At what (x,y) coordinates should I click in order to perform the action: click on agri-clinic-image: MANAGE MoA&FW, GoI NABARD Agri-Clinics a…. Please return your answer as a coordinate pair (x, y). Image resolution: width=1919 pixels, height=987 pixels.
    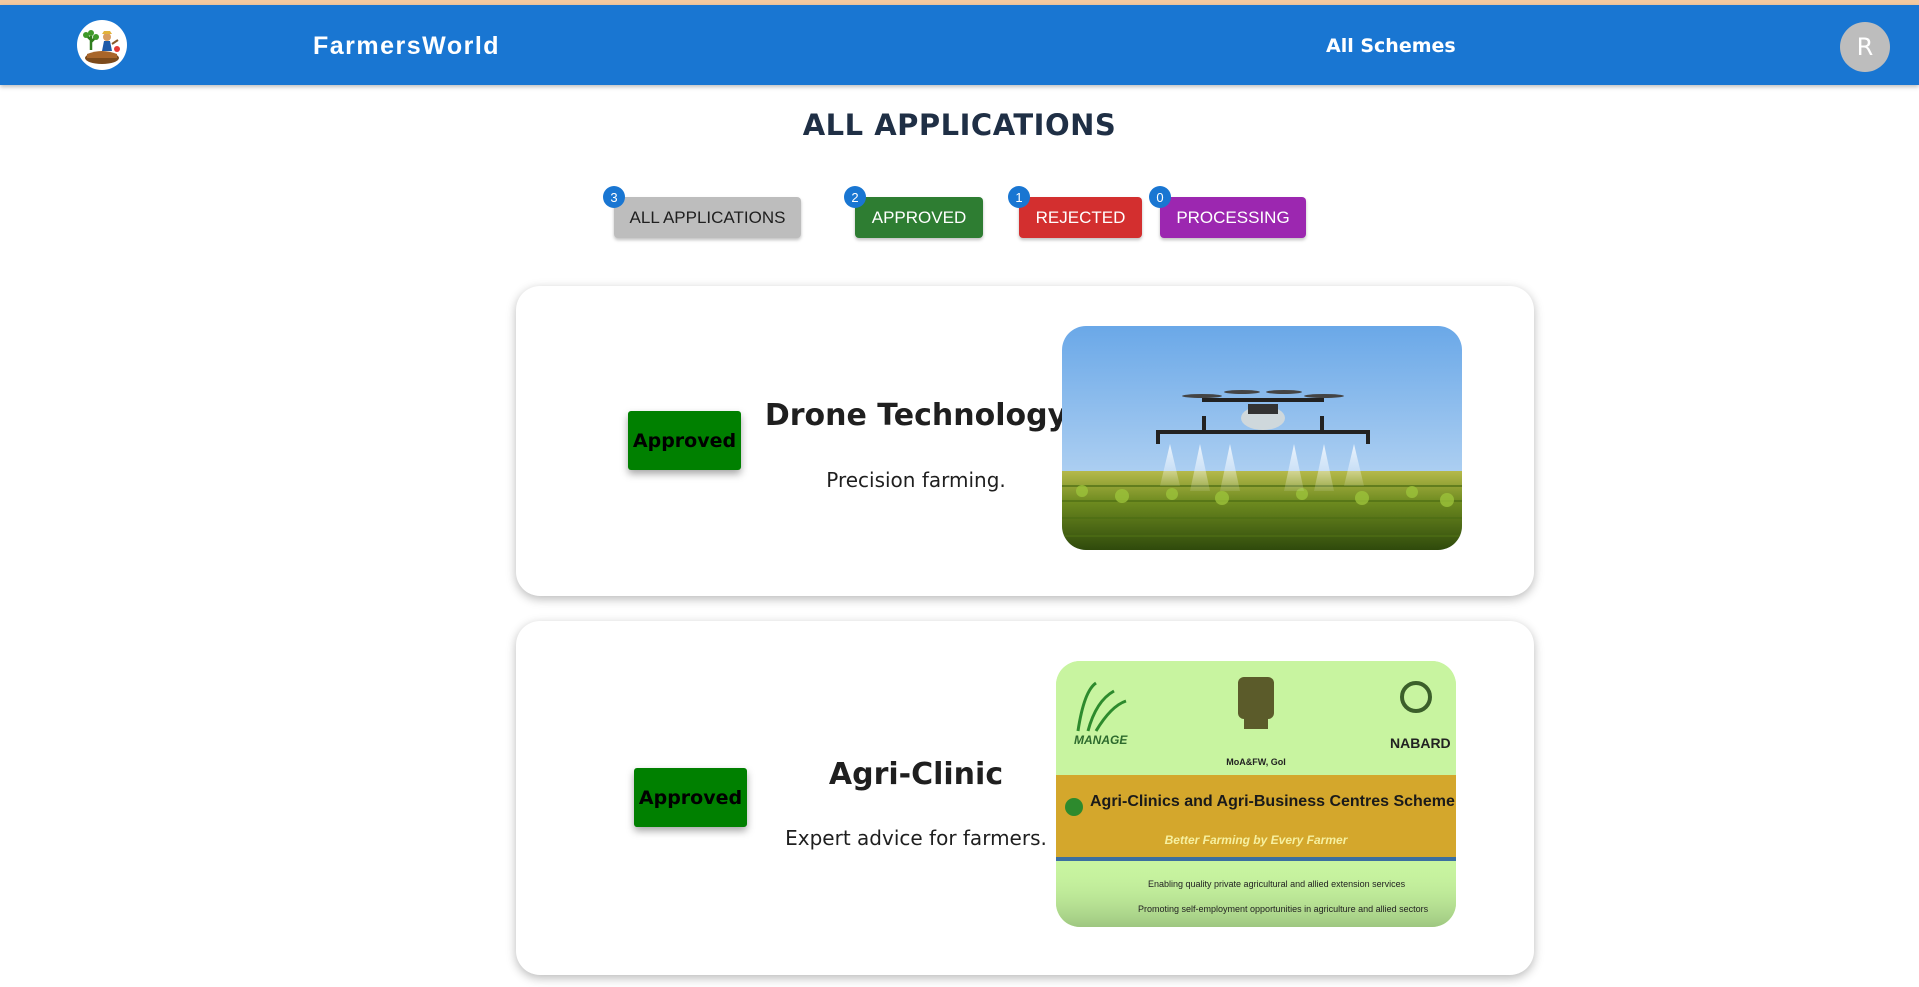
    Looking at the image, I should click on (1256, 794).